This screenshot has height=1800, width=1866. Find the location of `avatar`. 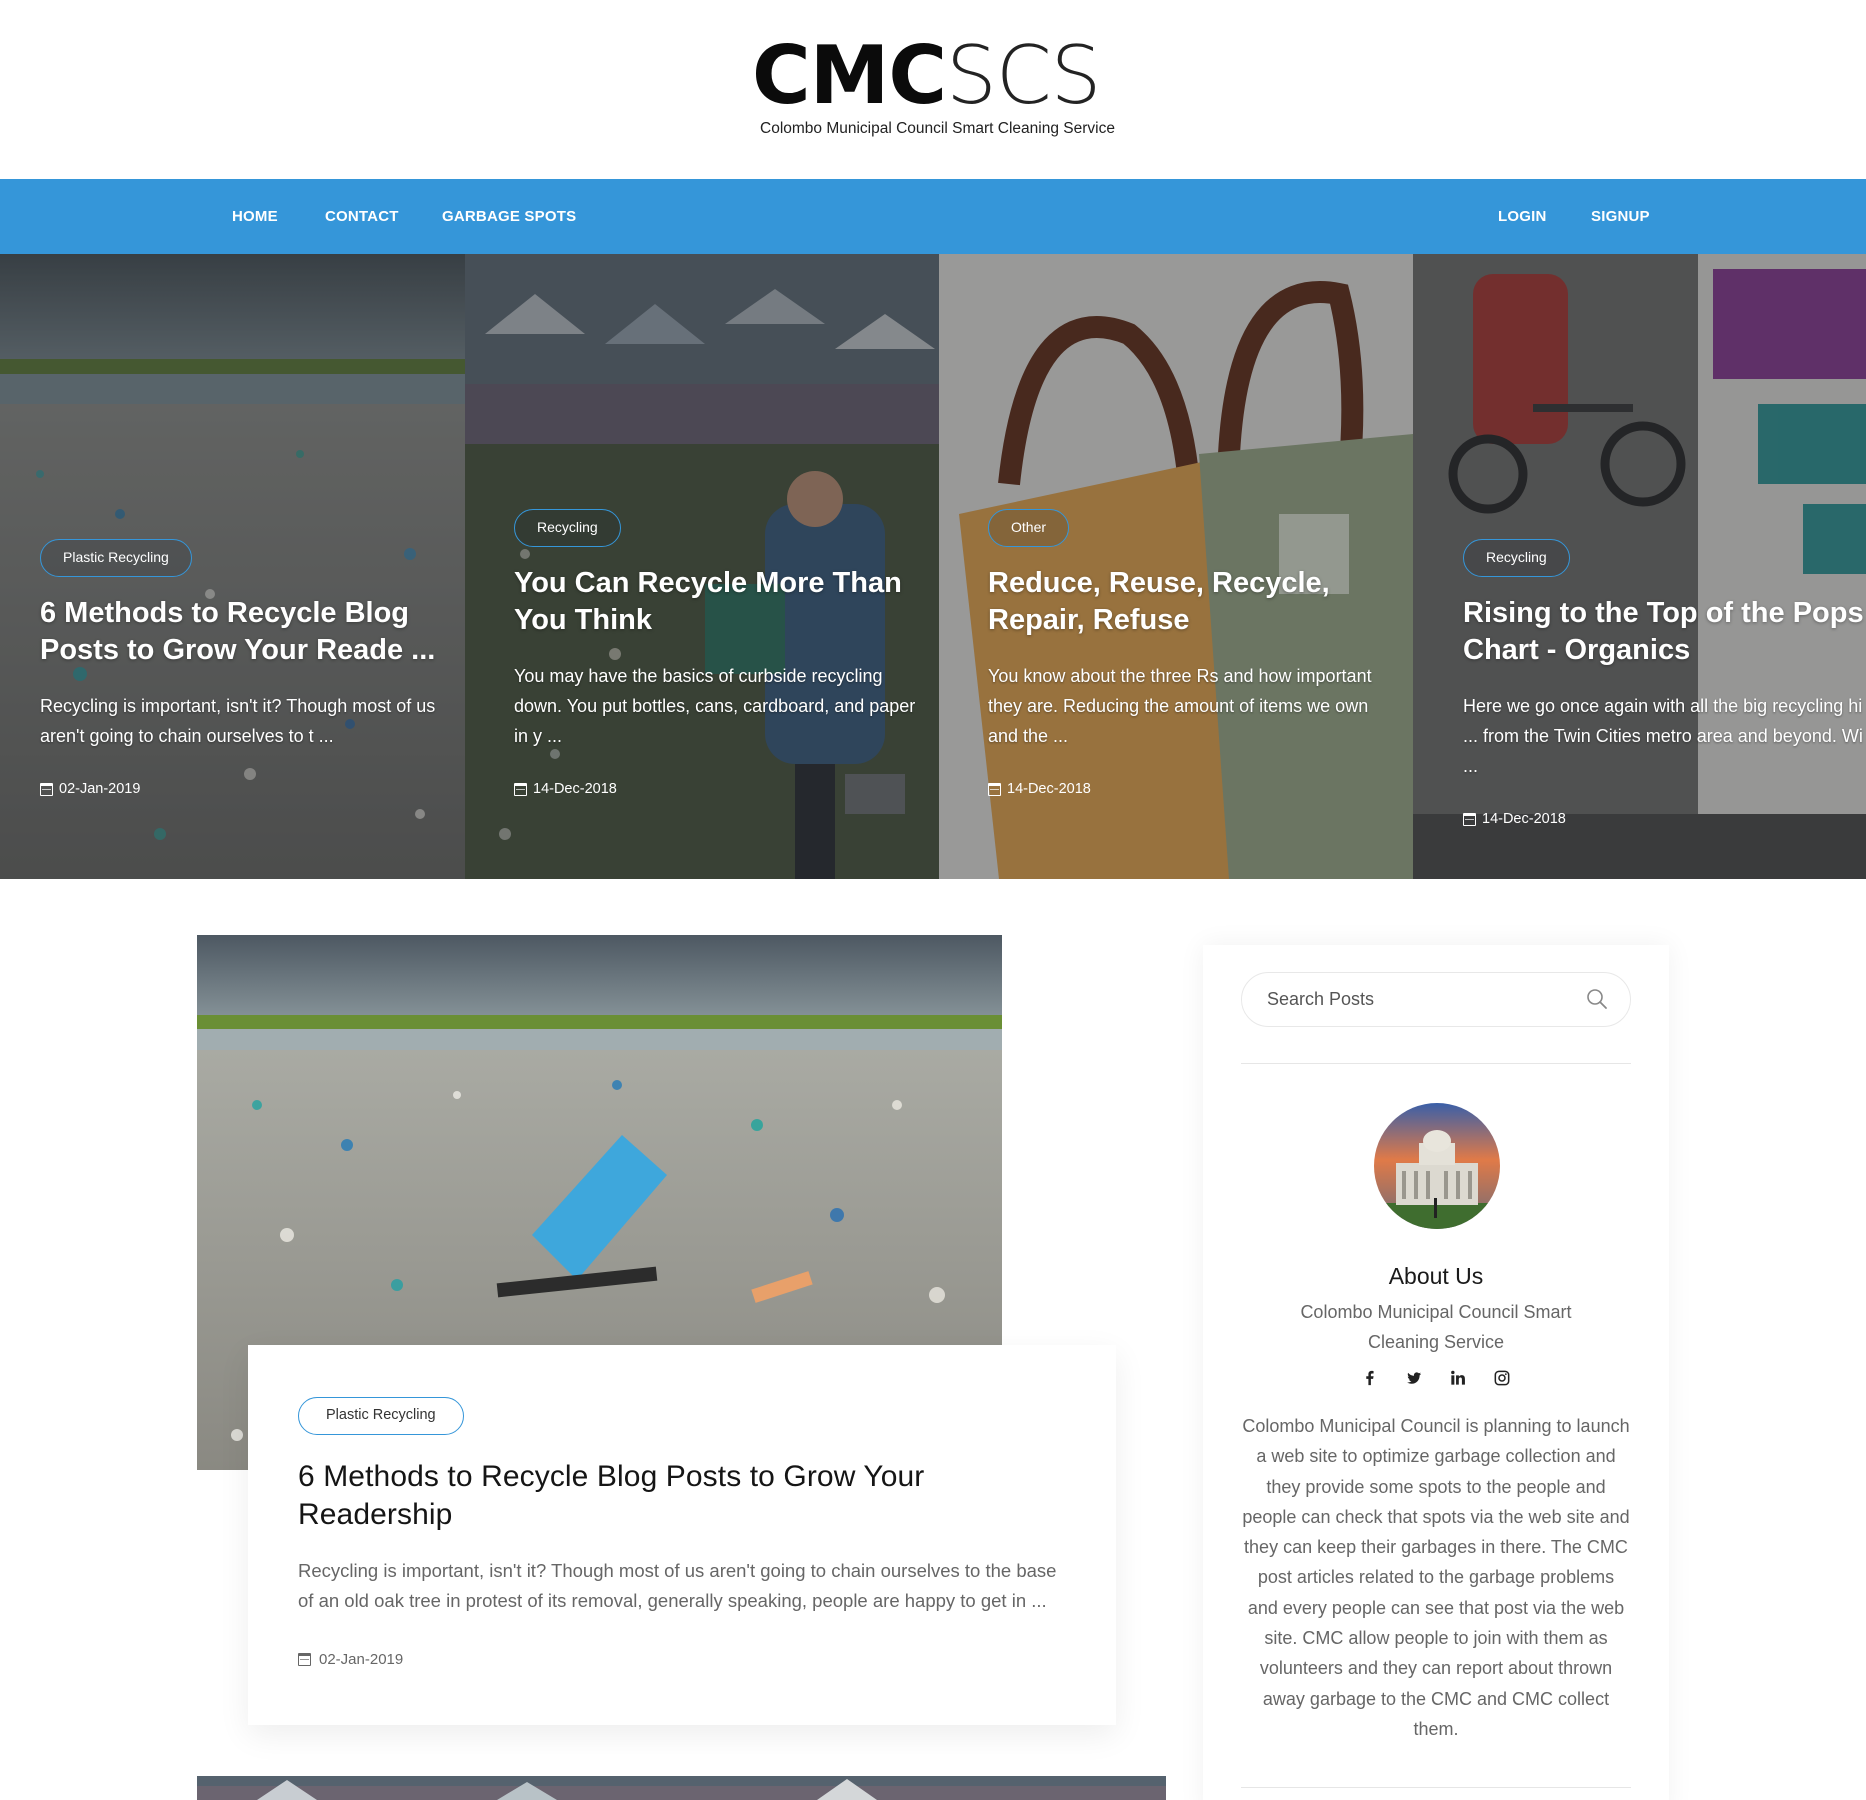

avatar is located at coordinates (1437, 1166).